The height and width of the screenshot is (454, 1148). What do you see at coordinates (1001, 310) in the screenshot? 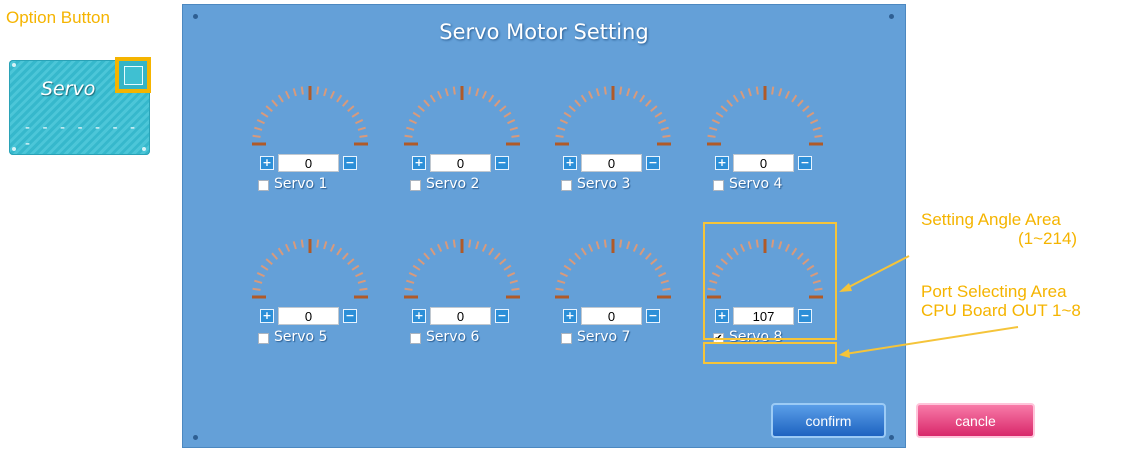
I see `port-selecting-area-subtitle: CPU Board OUT 1~8` at bounding box center [1001, 310].